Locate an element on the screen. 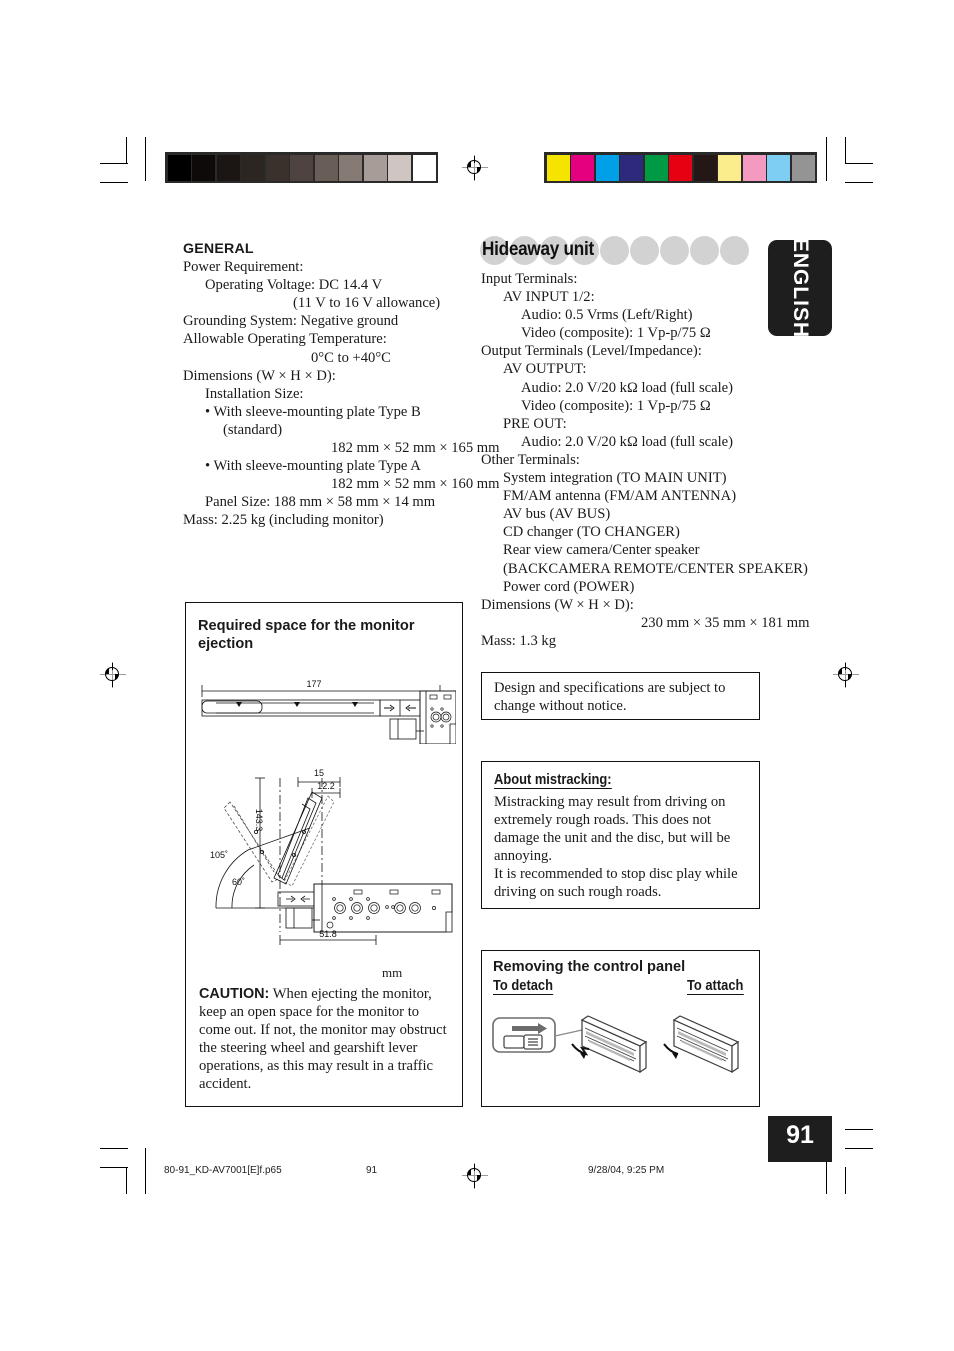  page-number-badge: 91 is located at coordinates (800, 1139).